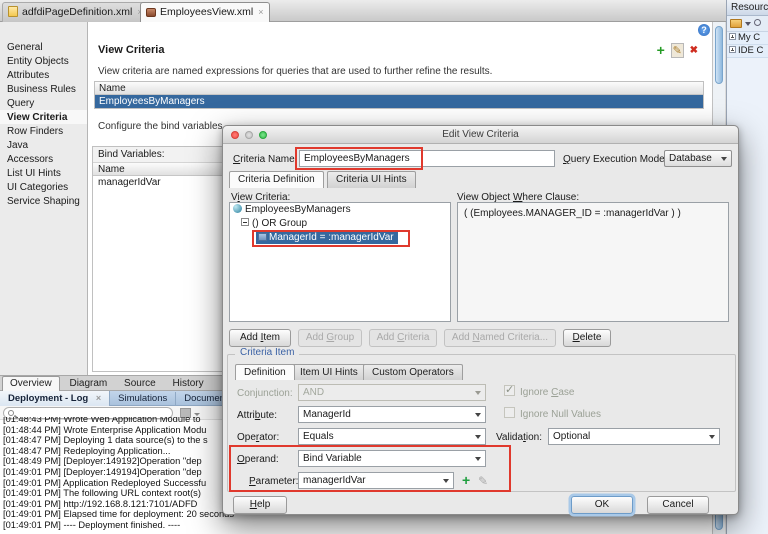 The image size is (768, 534). Describe the element at coordinates (327, 414) in the screenshot. I see `selected-value: ManagerId` at that location.